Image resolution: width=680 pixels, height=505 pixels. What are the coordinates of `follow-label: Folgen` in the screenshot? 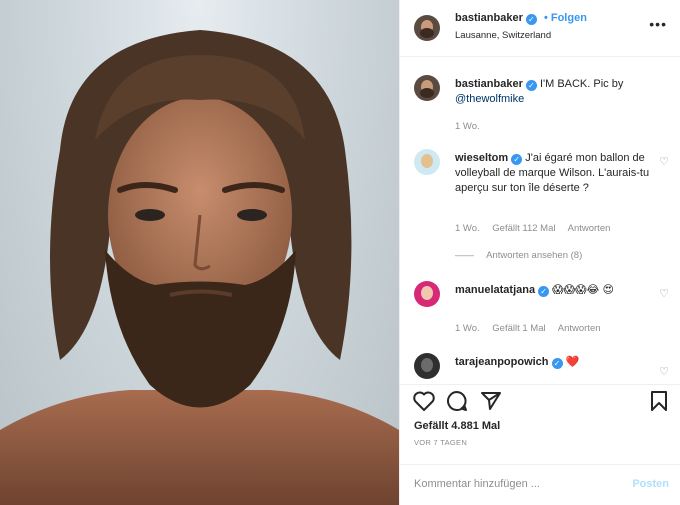 It's located at (568, 18).